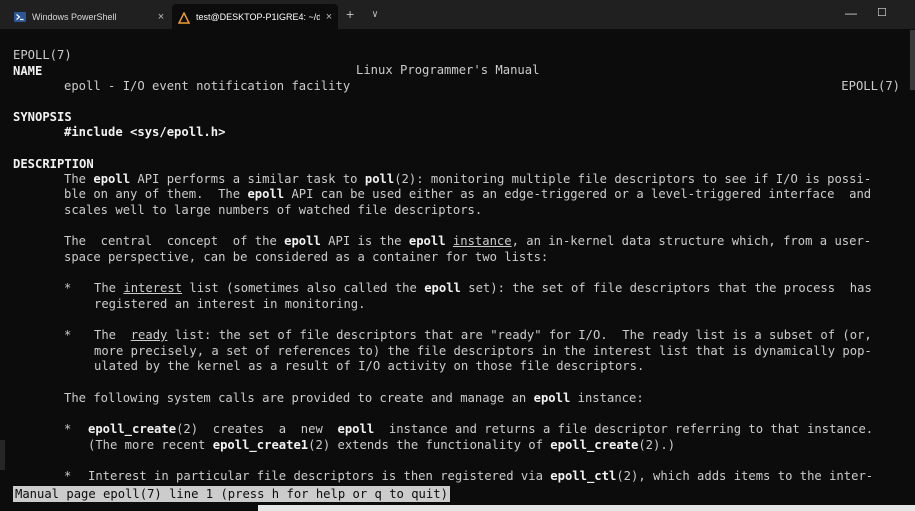 Image resolution: width=915 pixels, height=511 pixels. Describe the element at coordinates (586, 508) in the screenshot. I see `taskbar-strip` at that location.